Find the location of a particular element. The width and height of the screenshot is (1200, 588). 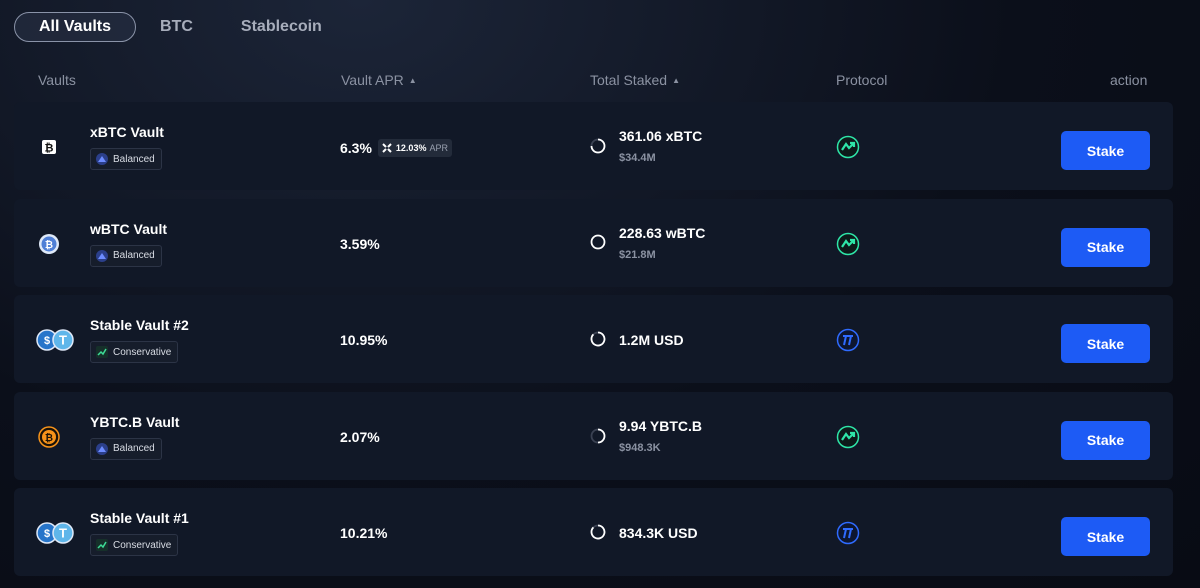

apr-value: 2.07% is located at coordinates (360, 436).